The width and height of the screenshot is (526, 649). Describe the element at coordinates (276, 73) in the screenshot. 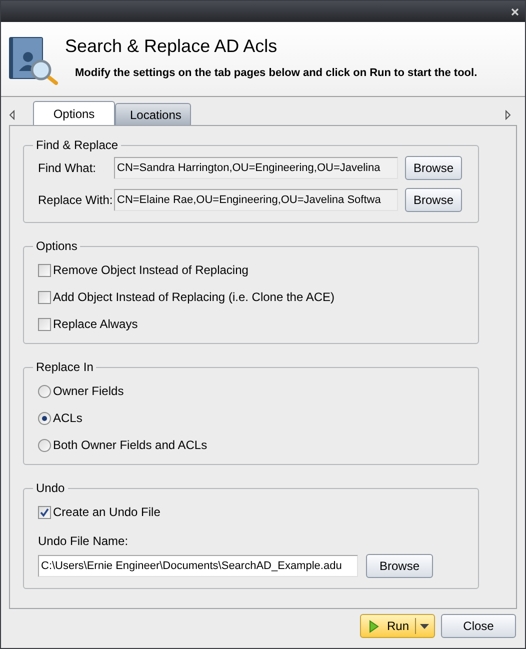

I see `dialog-subtitle: Modify the settings on the tab pages below and click on Run to start the tool.` at that location.